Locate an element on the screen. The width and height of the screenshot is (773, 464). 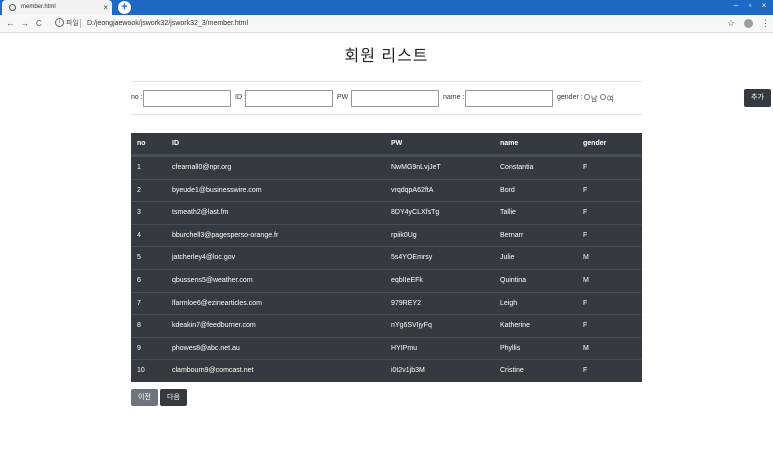
page-title: 회원 리스트 is located at coordinates (386, 56).